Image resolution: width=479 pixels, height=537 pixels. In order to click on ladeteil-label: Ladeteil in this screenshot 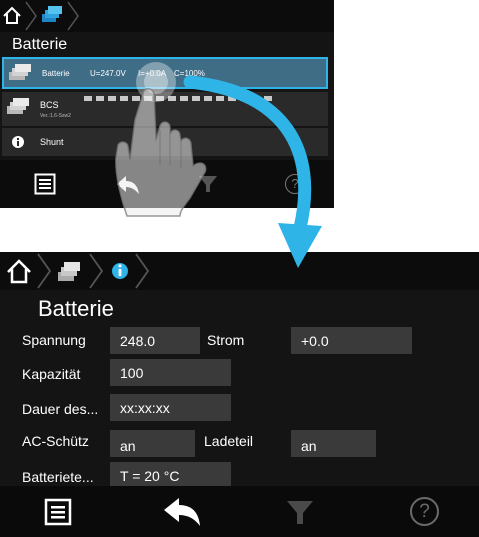, I will do `click(229, 441)`.